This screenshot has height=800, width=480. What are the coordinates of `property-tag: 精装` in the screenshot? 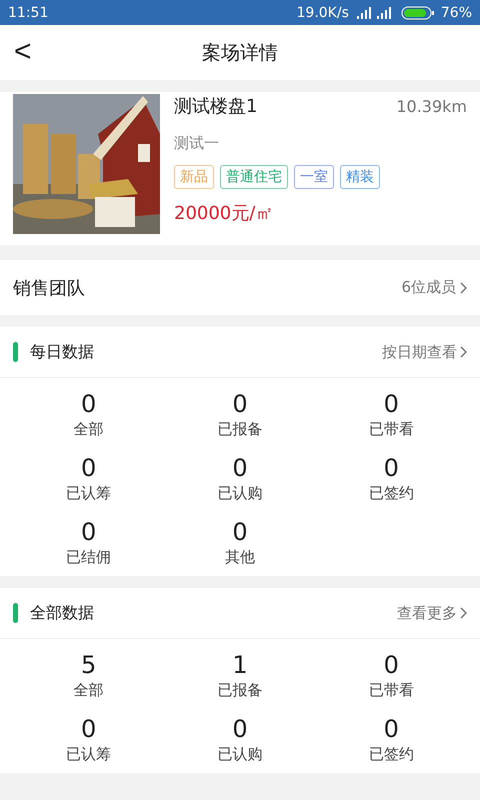 It's located at (360, 177).